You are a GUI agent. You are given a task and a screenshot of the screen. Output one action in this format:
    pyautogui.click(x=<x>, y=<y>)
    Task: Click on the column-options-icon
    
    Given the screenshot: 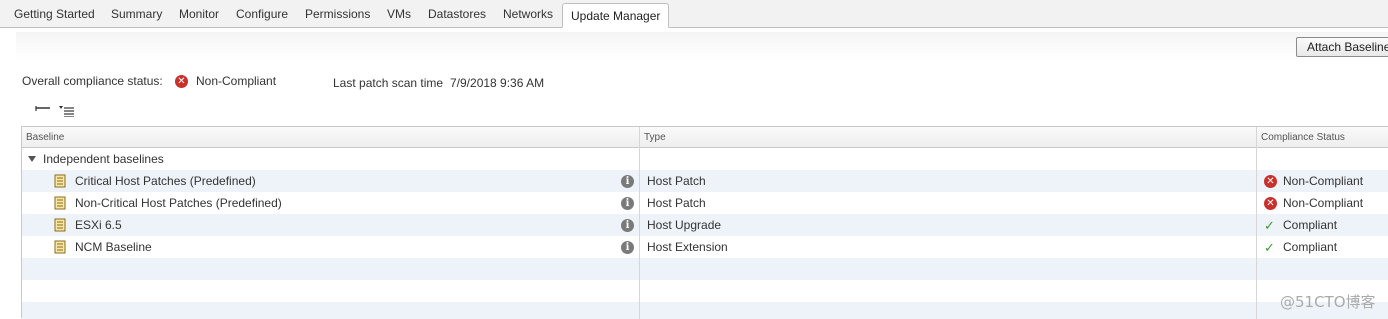 What is the action you would take?
    pyautogui.click(x=66, y=110)
    